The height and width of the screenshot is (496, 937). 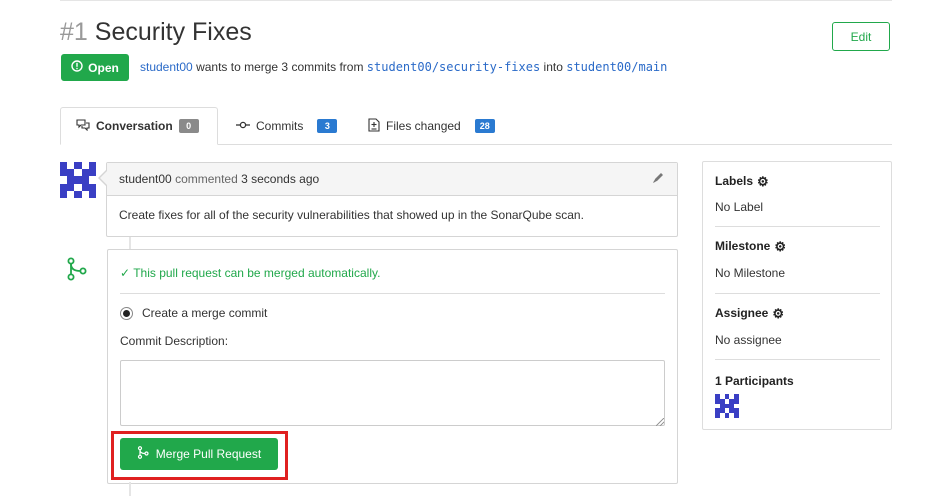 I want to click on participants-heading: 1 Participants, so click(x=754, y=381).